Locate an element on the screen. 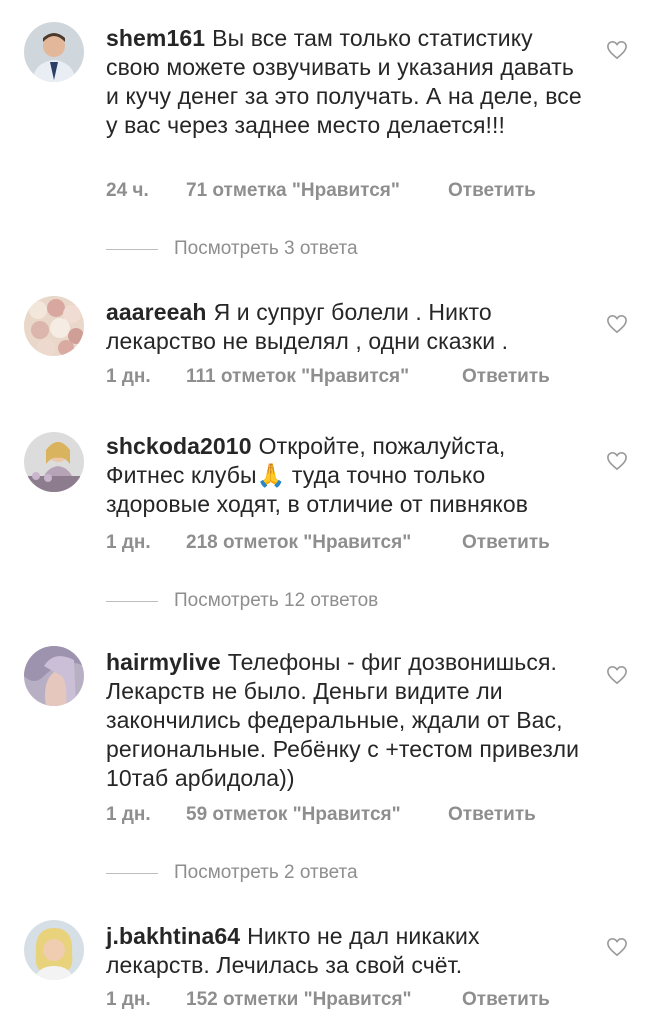 The height and width of the screenshot is (1024, 663). view-replies-label: Посмотреть 3 ответа is located at coordinates (266, 248).